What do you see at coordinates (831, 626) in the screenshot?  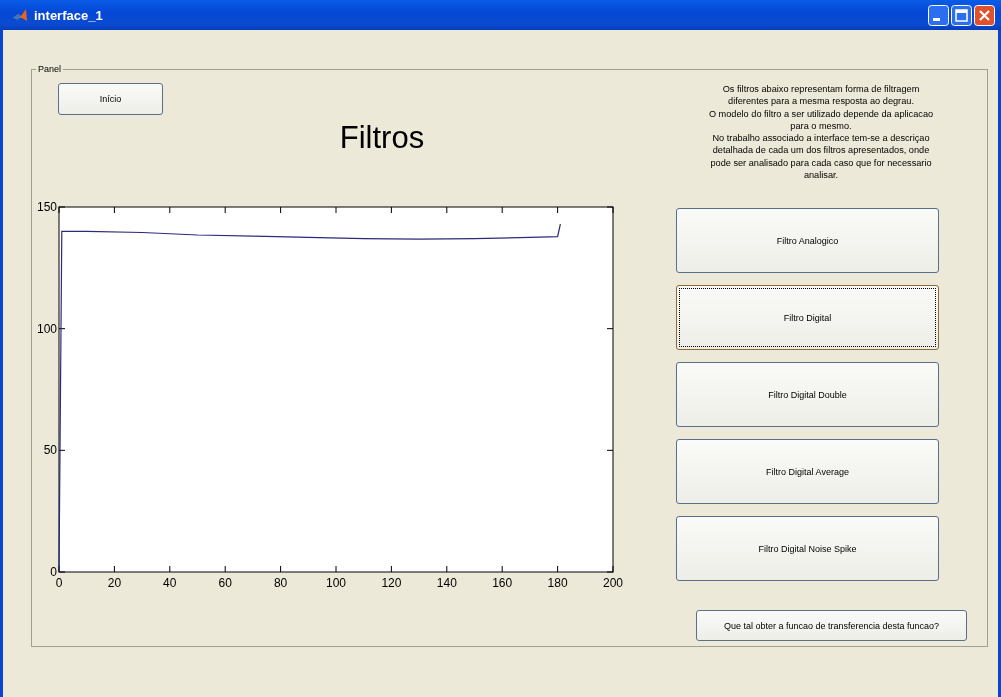 I see `transfer-function-button: Que tal obter a funcao de transferencia desta funcao?` at bounding box center [831, 626].